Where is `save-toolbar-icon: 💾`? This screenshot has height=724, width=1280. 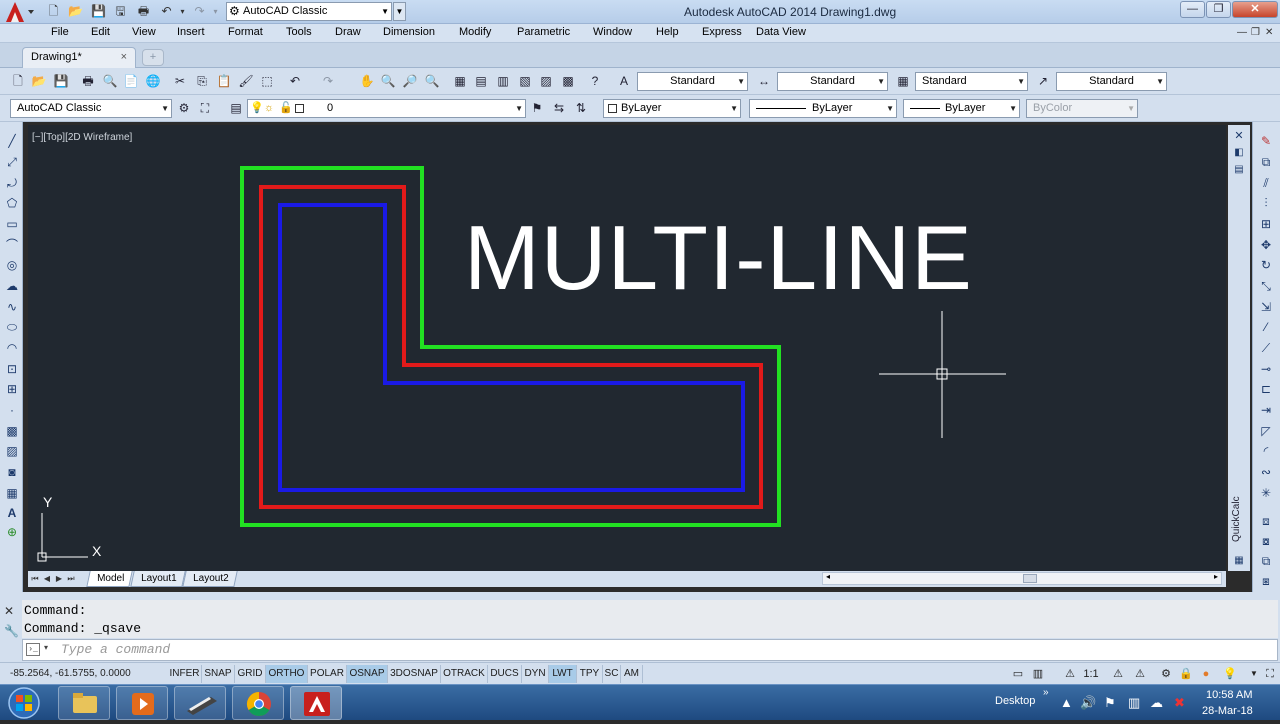
save-toolbar-icon: 💾 is located at coordinates (61, 81).